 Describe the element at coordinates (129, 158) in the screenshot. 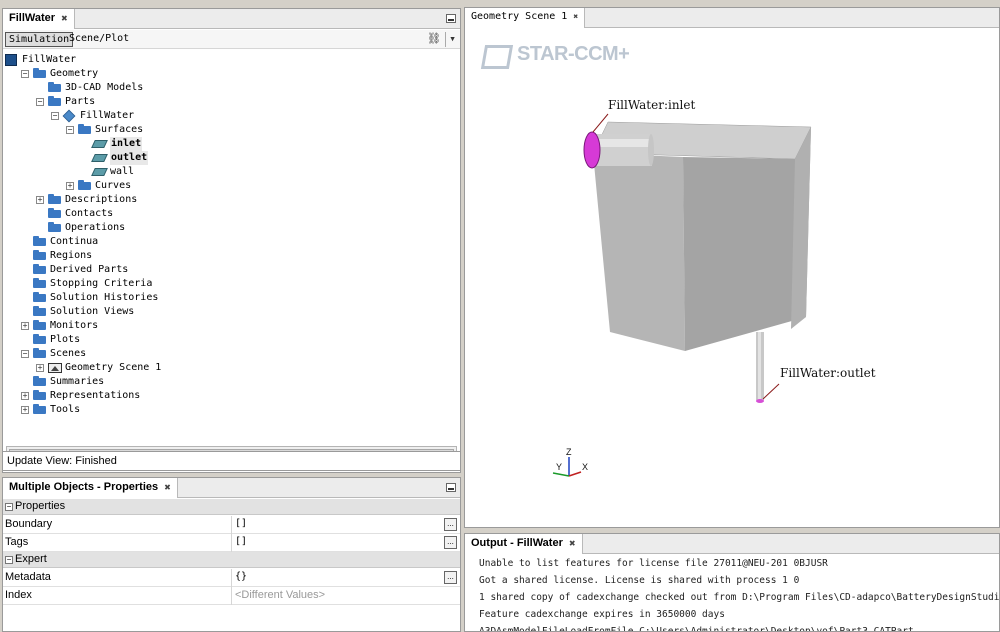

I see `tree-item-label: outlet` at that location.